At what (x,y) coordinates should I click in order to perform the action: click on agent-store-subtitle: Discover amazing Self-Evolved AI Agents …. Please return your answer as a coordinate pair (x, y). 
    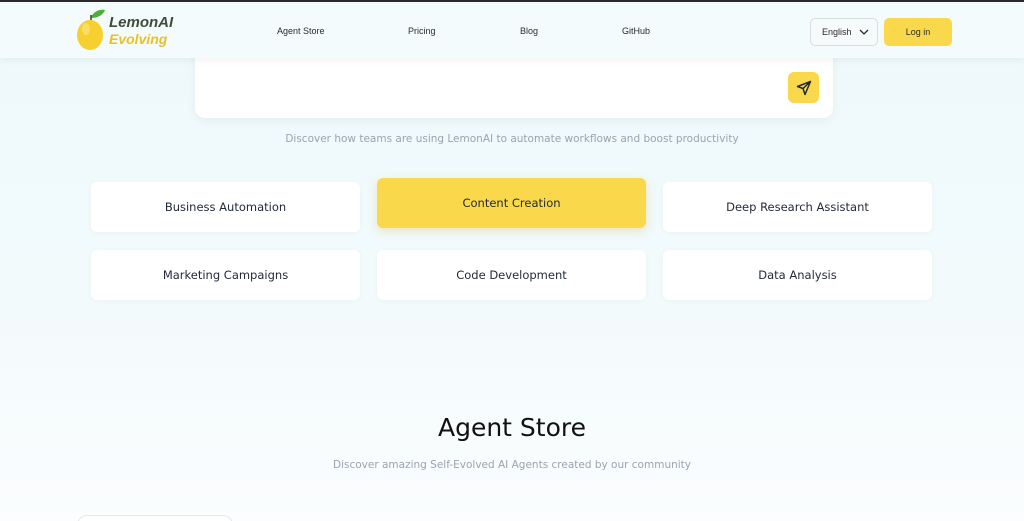
    Looking at the image, I should click on (512, 465).